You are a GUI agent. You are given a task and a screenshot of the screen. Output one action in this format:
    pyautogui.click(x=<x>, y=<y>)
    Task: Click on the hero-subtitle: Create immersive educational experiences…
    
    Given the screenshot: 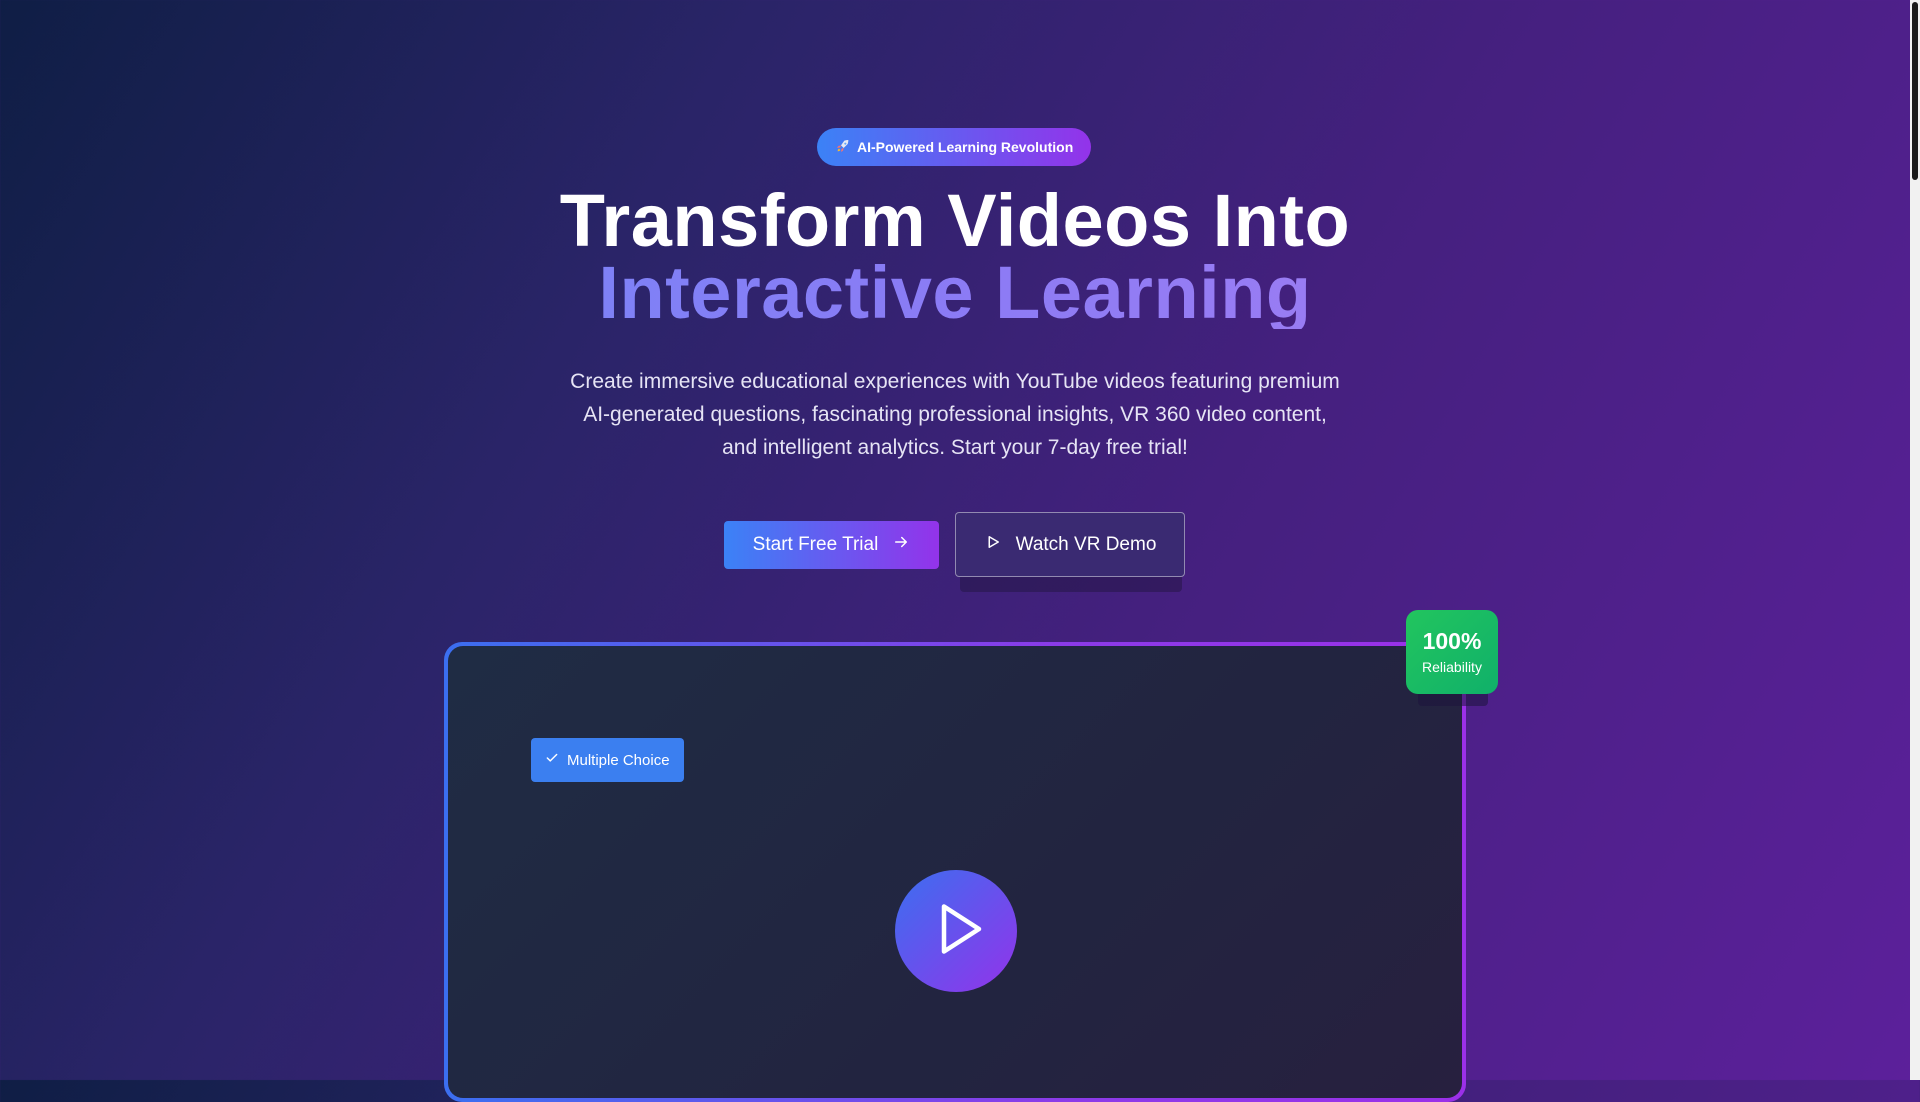 What is the action you would take?
    pyautogui.click(x=955, y=414)
    